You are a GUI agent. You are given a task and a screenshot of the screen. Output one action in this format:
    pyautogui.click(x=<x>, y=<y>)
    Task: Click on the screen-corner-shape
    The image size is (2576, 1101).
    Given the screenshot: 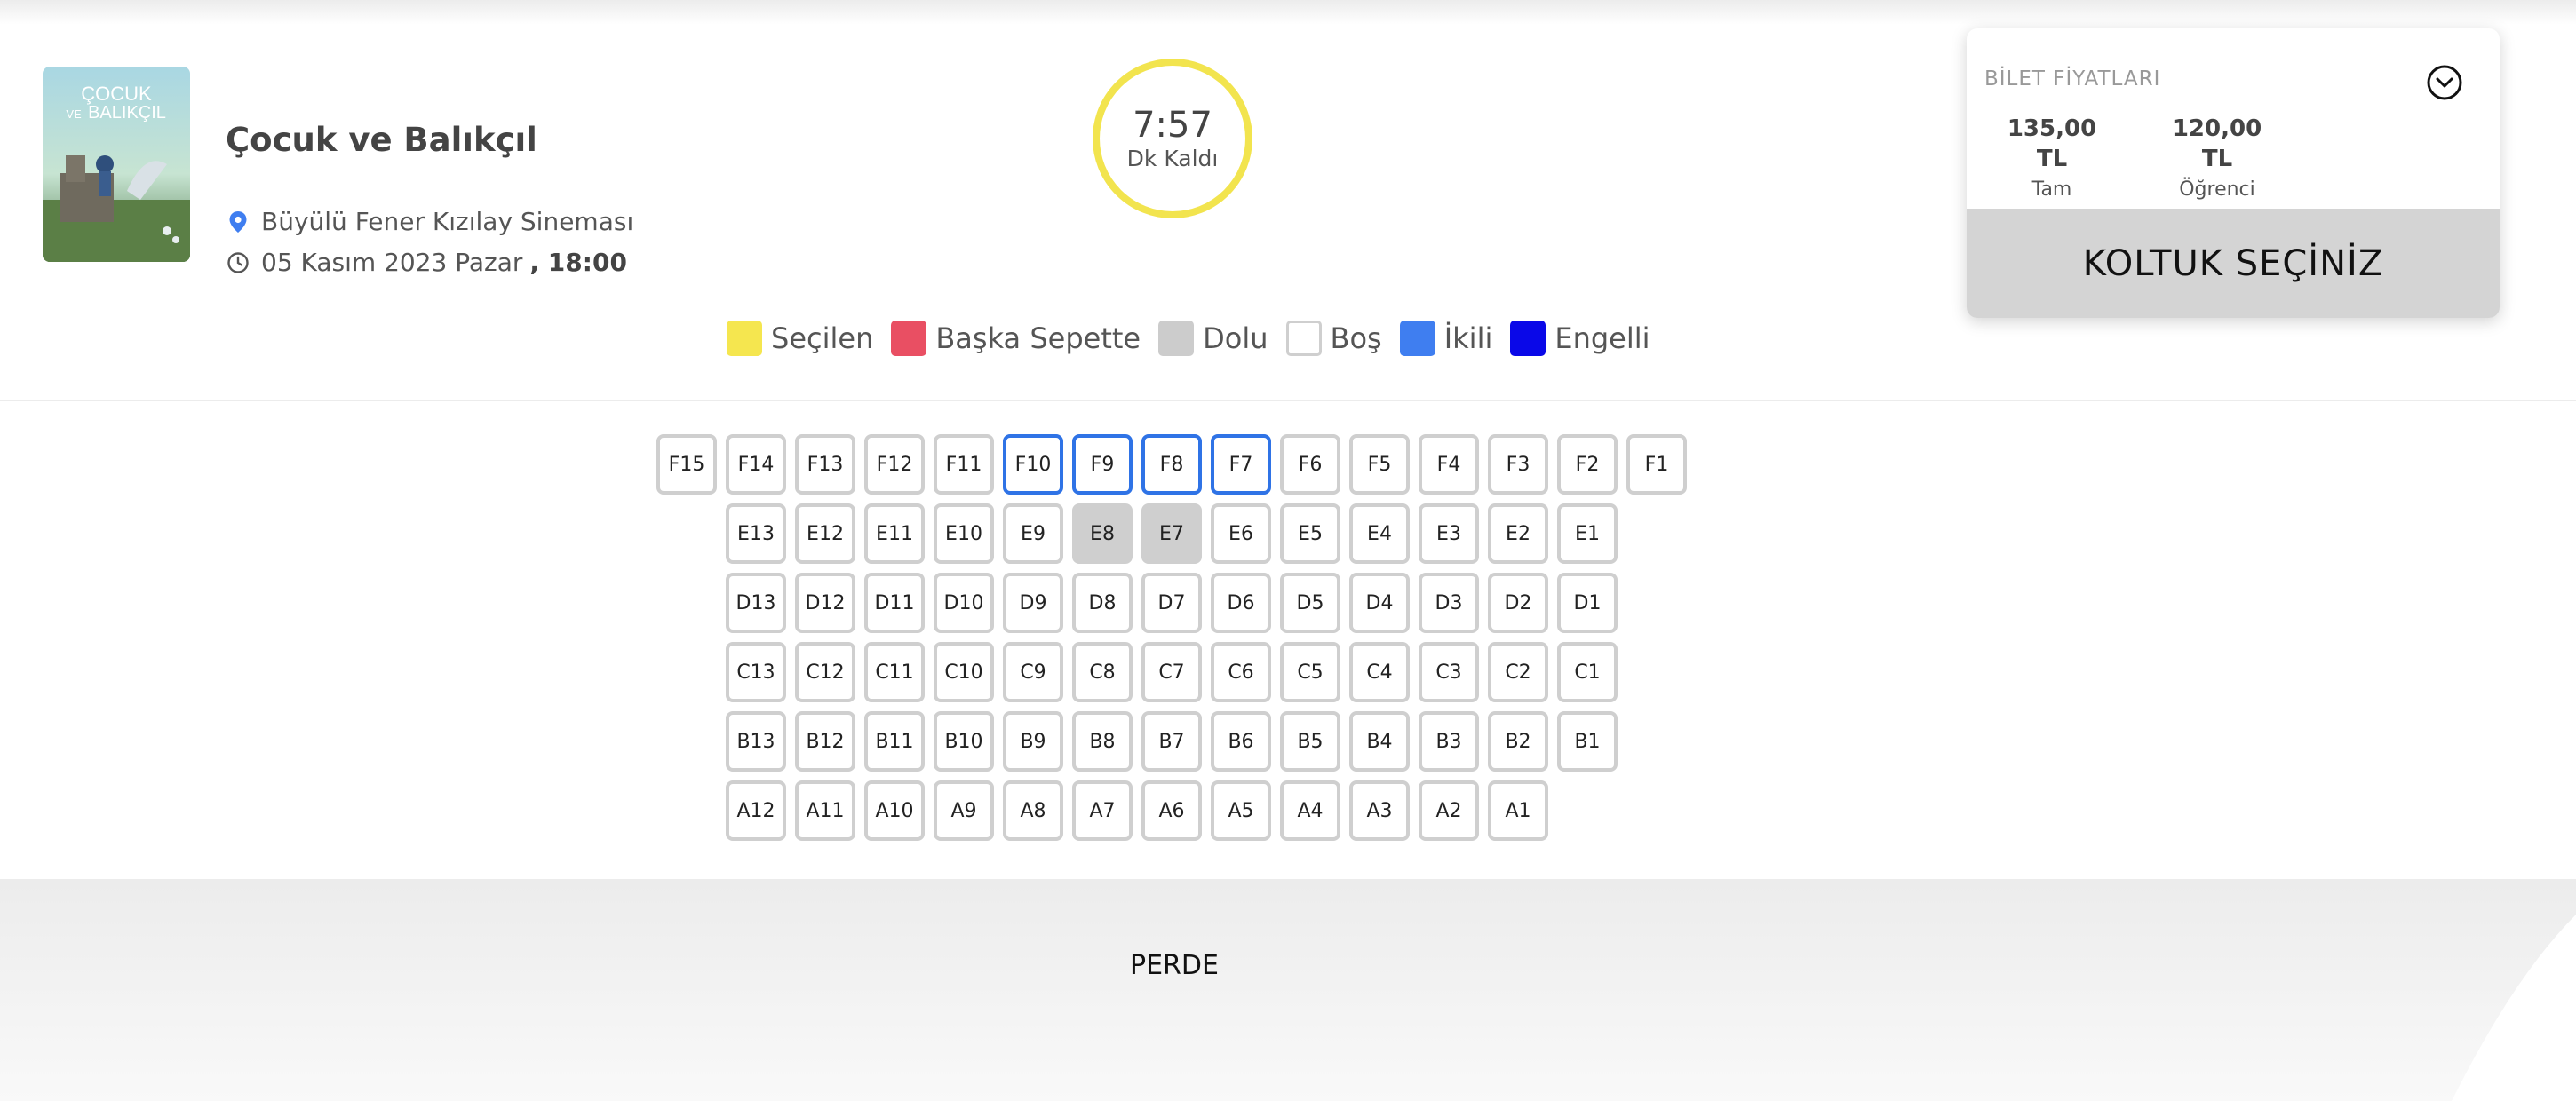 What is the action you would take?
    pyautogui.click(x=2514, y=1008)
    